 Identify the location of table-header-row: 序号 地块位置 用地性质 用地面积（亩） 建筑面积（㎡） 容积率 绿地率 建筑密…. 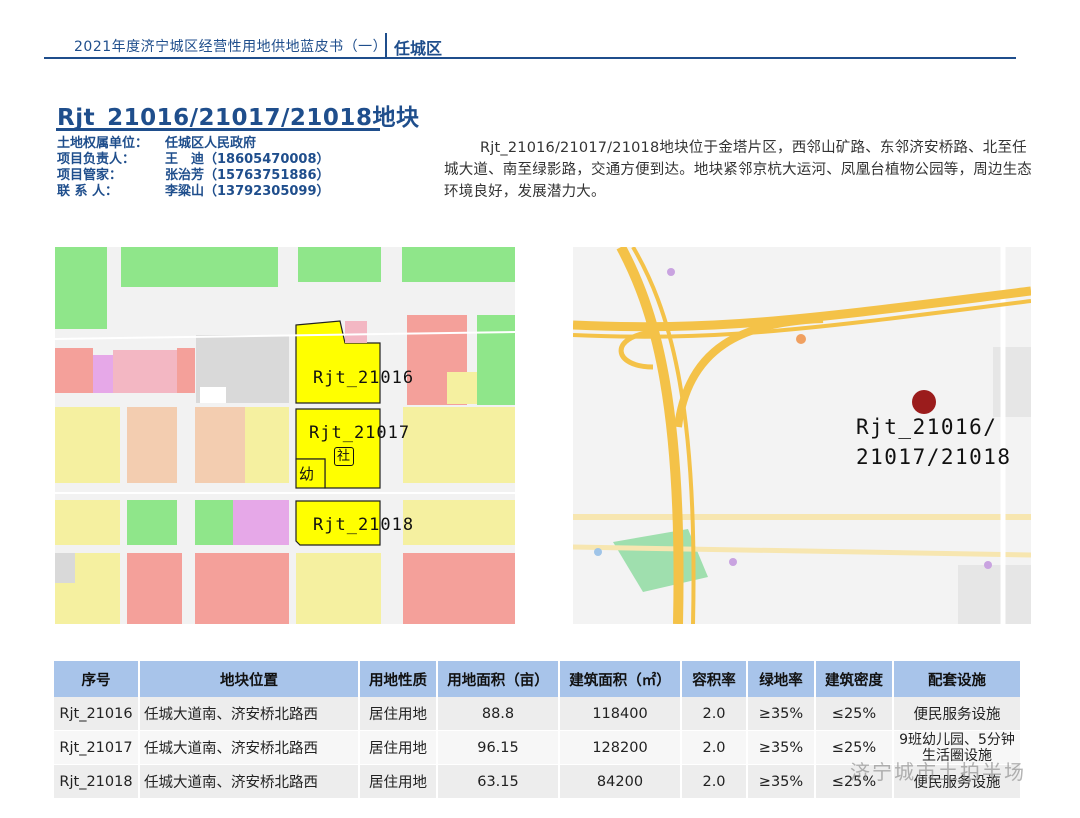
(538, 679).